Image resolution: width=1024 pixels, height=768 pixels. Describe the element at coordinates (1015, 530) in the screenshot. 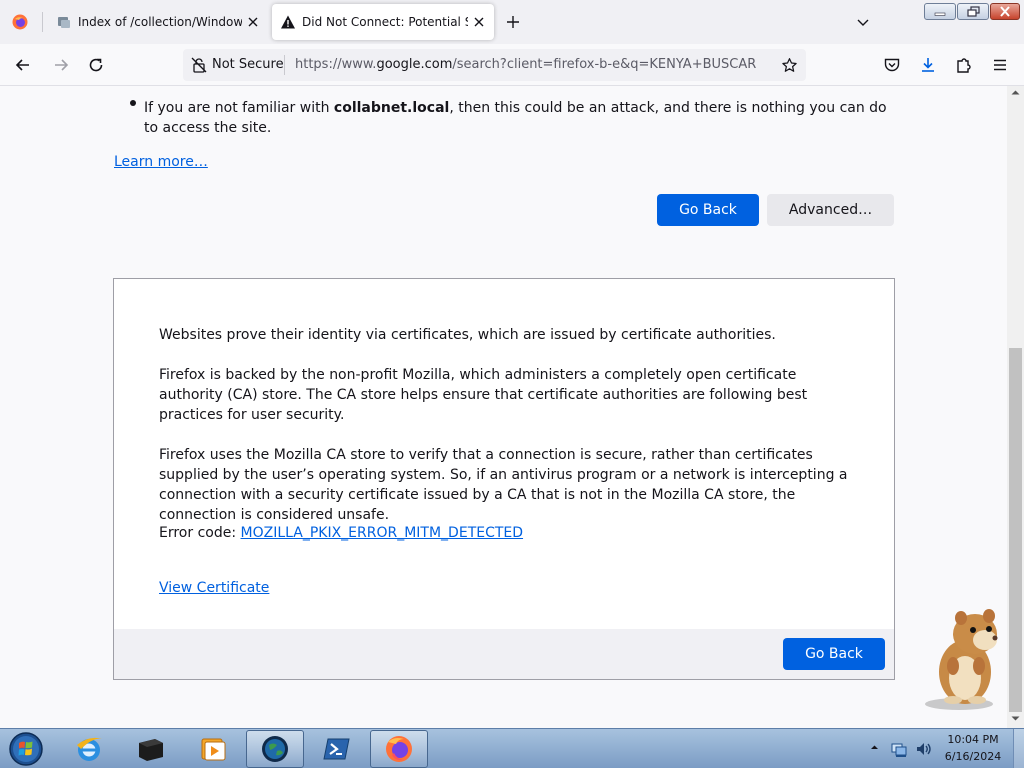

I see `scrollbar-thumb` at that location.